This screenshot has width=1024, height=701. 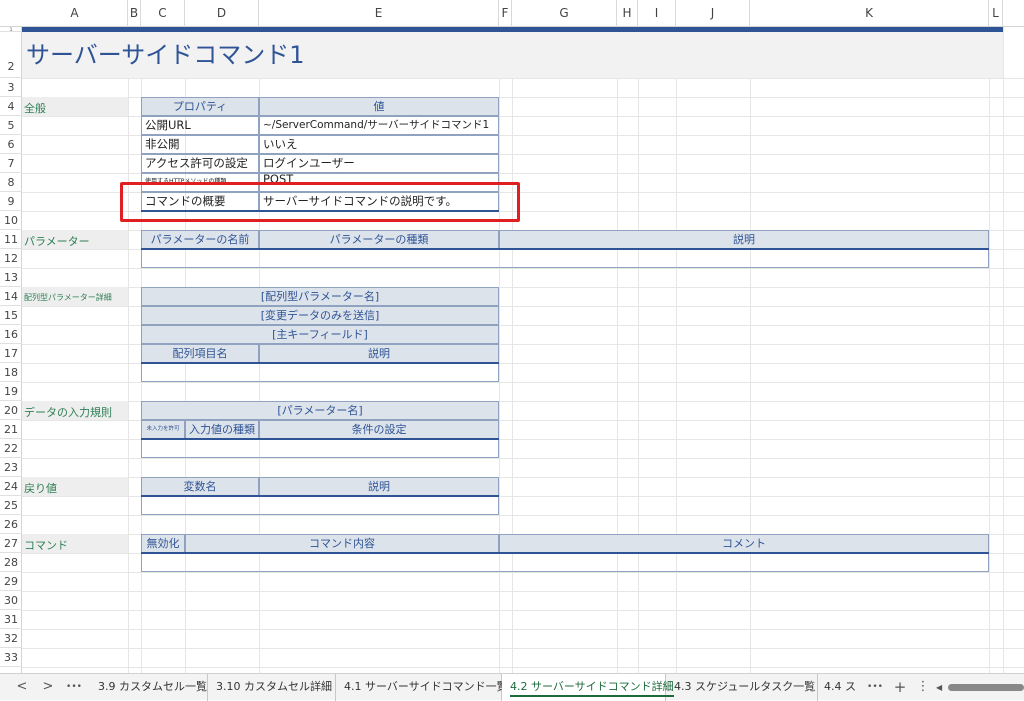 What do you see at coordinates (200, 144) in the screenshot?
I see `property-key-private: 非公開` at bounding box center [200, 144].